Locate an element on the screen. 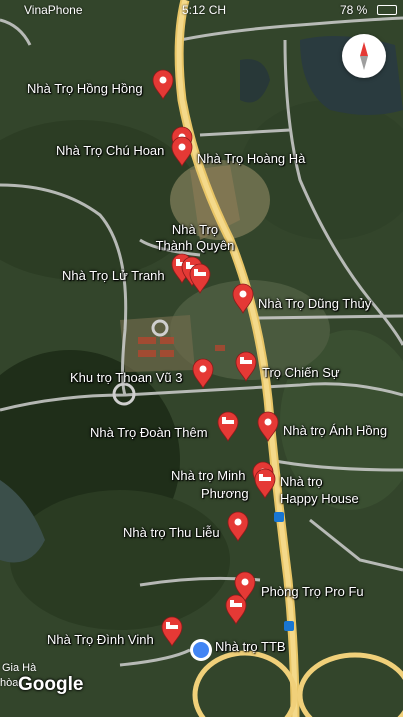 Image resolution: width=403 pixels, height=717 pixels. label-happy-house-line1: Nhà trọ is located at coordinates (301, 481).